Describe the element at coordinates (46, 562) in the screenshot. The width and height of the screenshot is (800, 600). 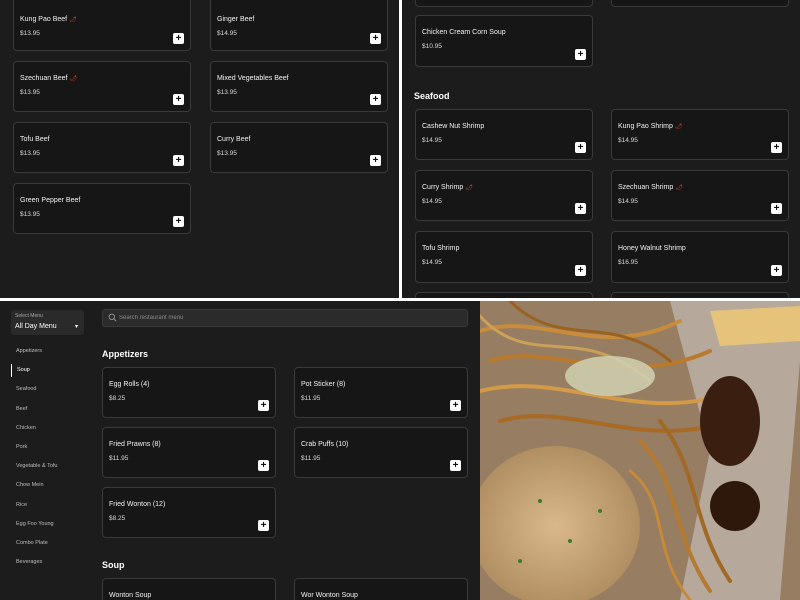
I see `sidebar-item-beverages: Beverages` at that location.